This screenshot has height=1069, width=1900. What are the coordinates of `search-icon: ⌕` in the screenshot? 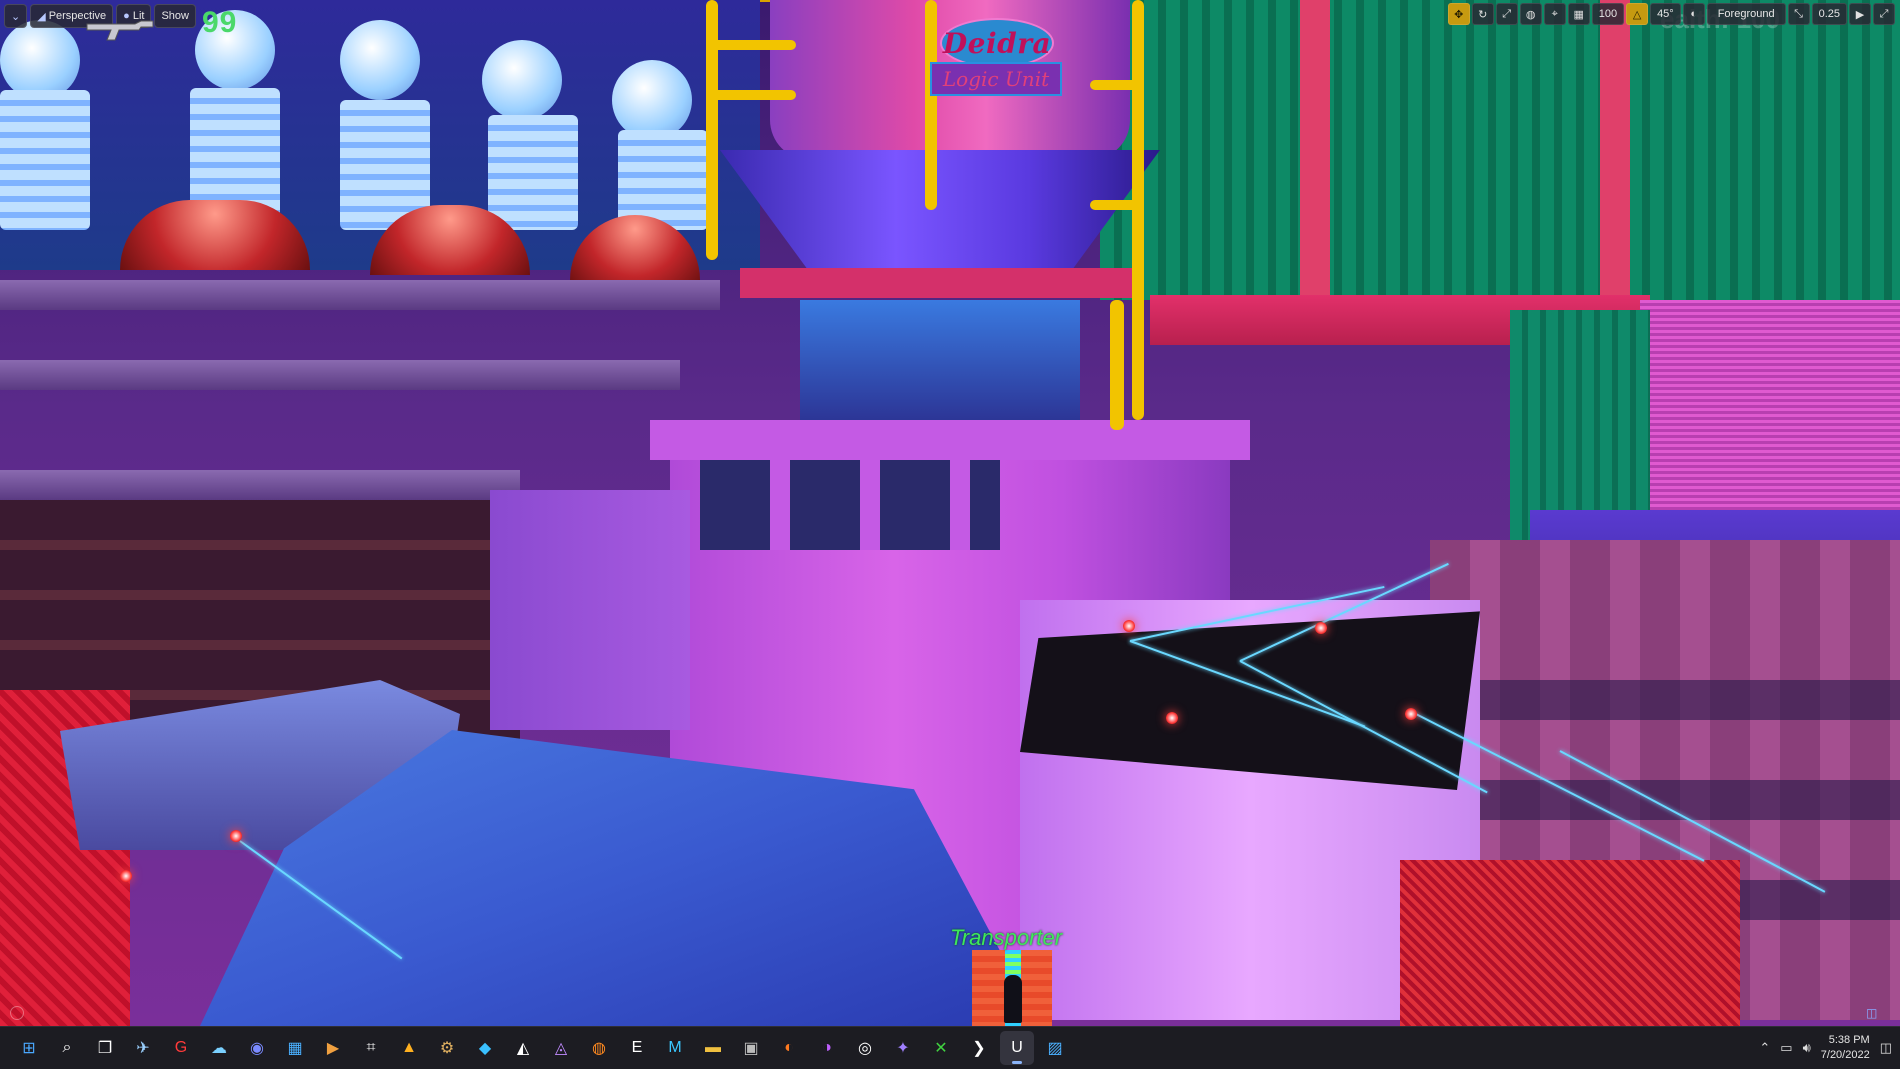 It's located at (67, 1048).